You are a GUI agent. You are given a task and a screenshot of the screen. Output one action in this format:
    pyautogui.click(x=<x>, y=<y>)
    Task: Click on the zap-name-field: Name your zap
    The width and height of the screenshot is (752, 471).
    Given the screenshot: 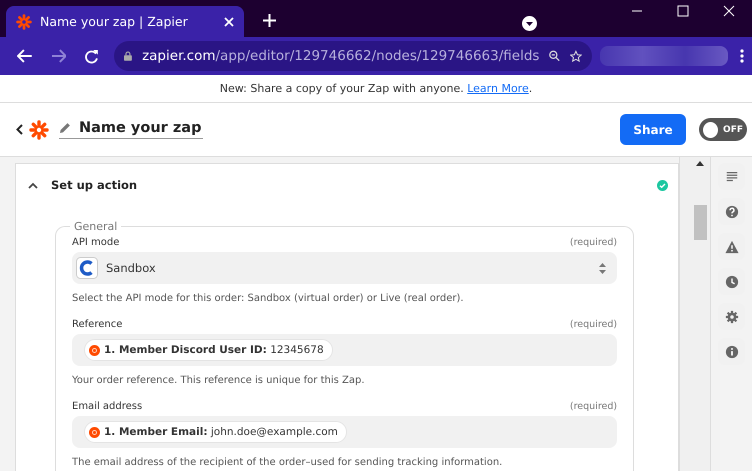 What is the action you would take?
    pyautogui.click(x=131, y=129)
    